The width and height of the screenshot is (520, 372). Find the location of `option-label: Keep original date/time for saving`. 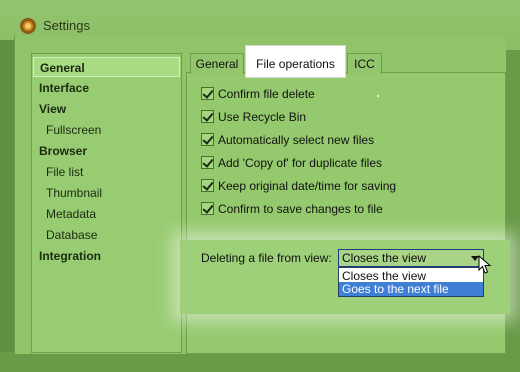

option-label: Keep original date/time for saving is located at coordinates (307, 186).